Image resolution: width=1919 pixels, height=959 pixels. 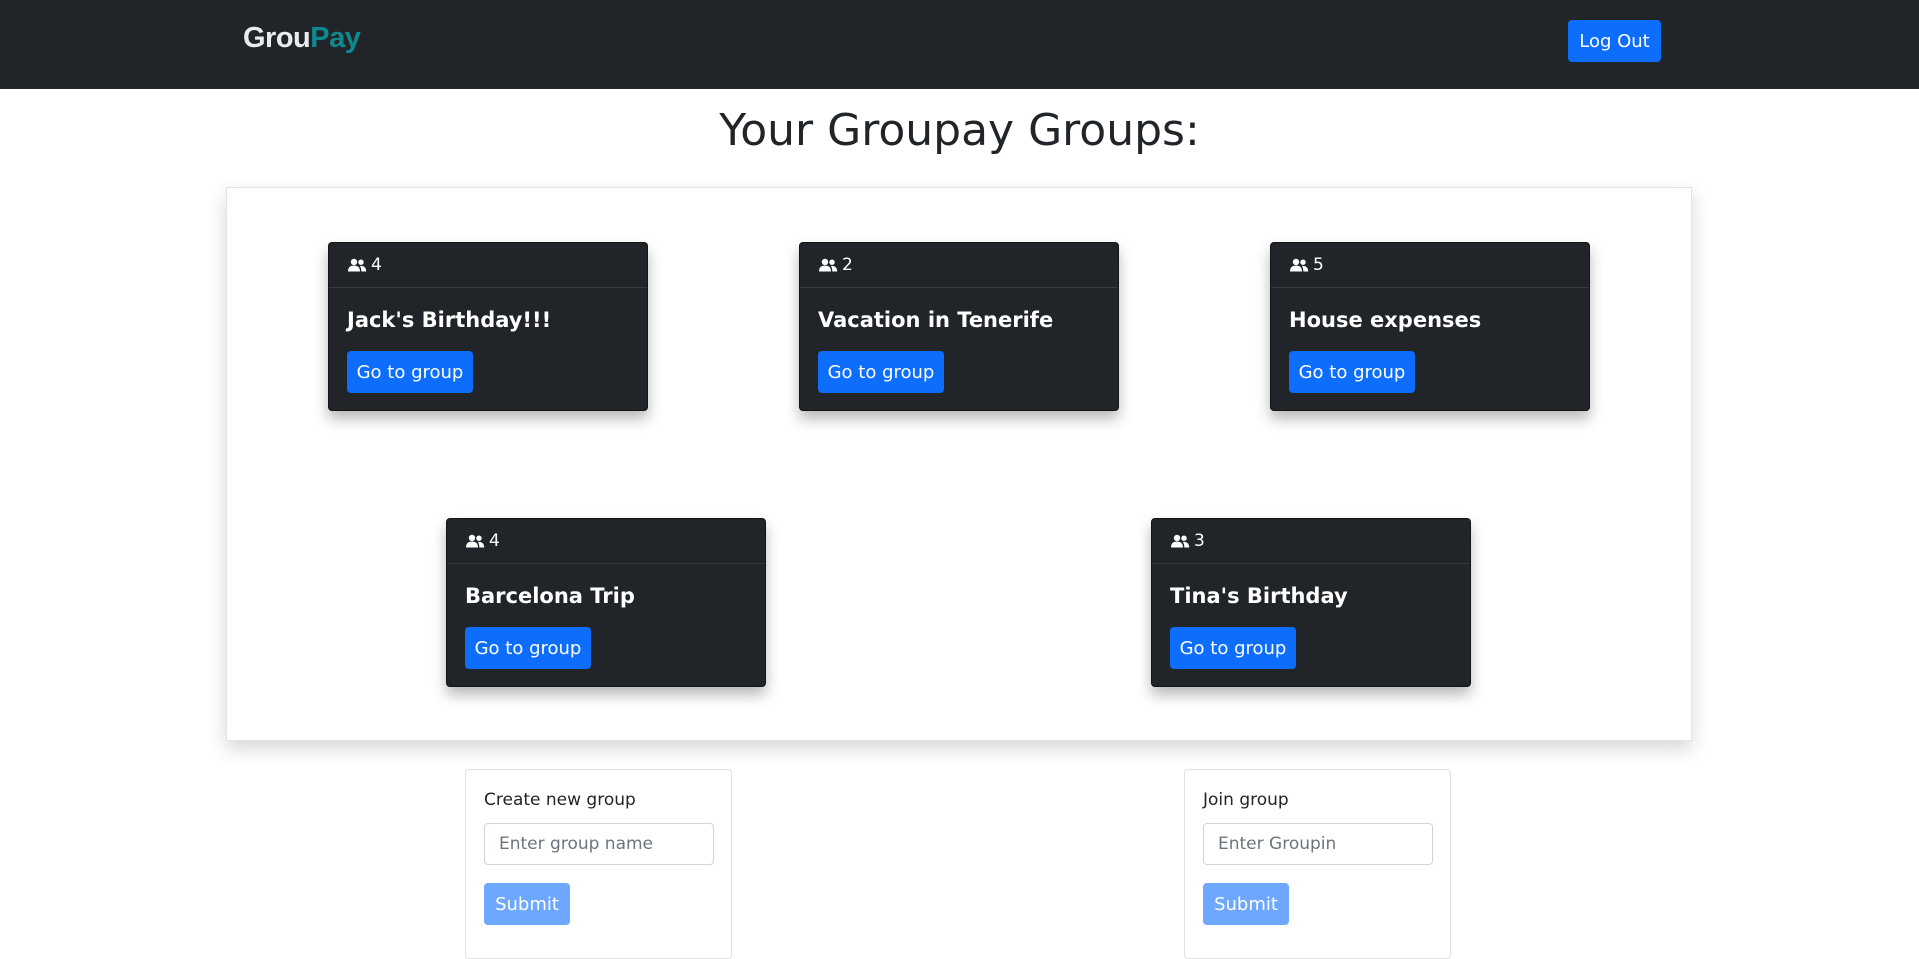 What do you see at coordinates (560, 800) in the screenshot?
I see `create-group-label: Create new group` at bounding box center [560, 800].